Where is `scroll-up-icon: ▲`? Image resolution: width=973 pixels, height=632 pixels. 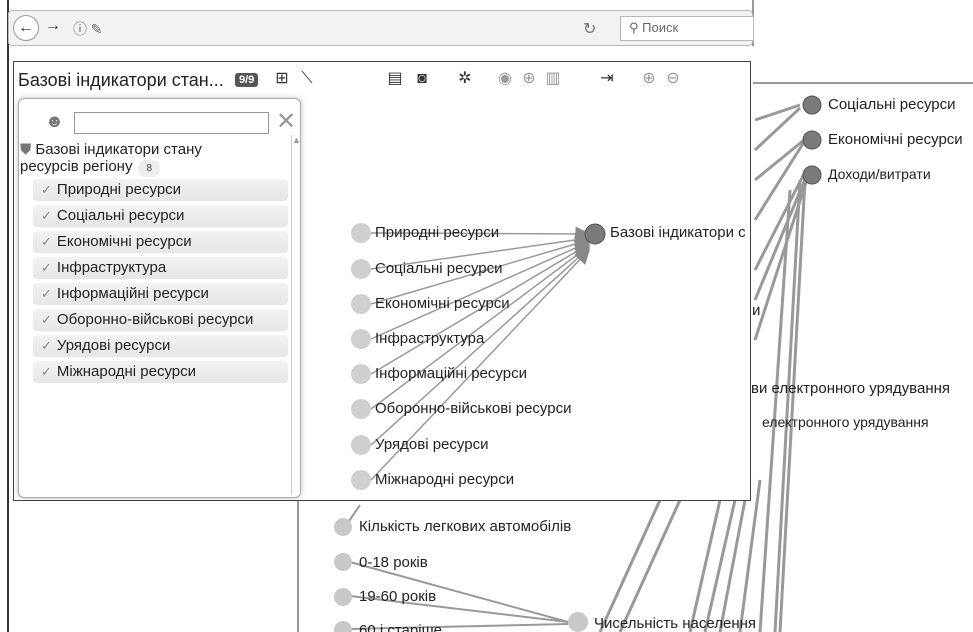
scroll-up-icon: ▲ is located at coordinates (296, 140).